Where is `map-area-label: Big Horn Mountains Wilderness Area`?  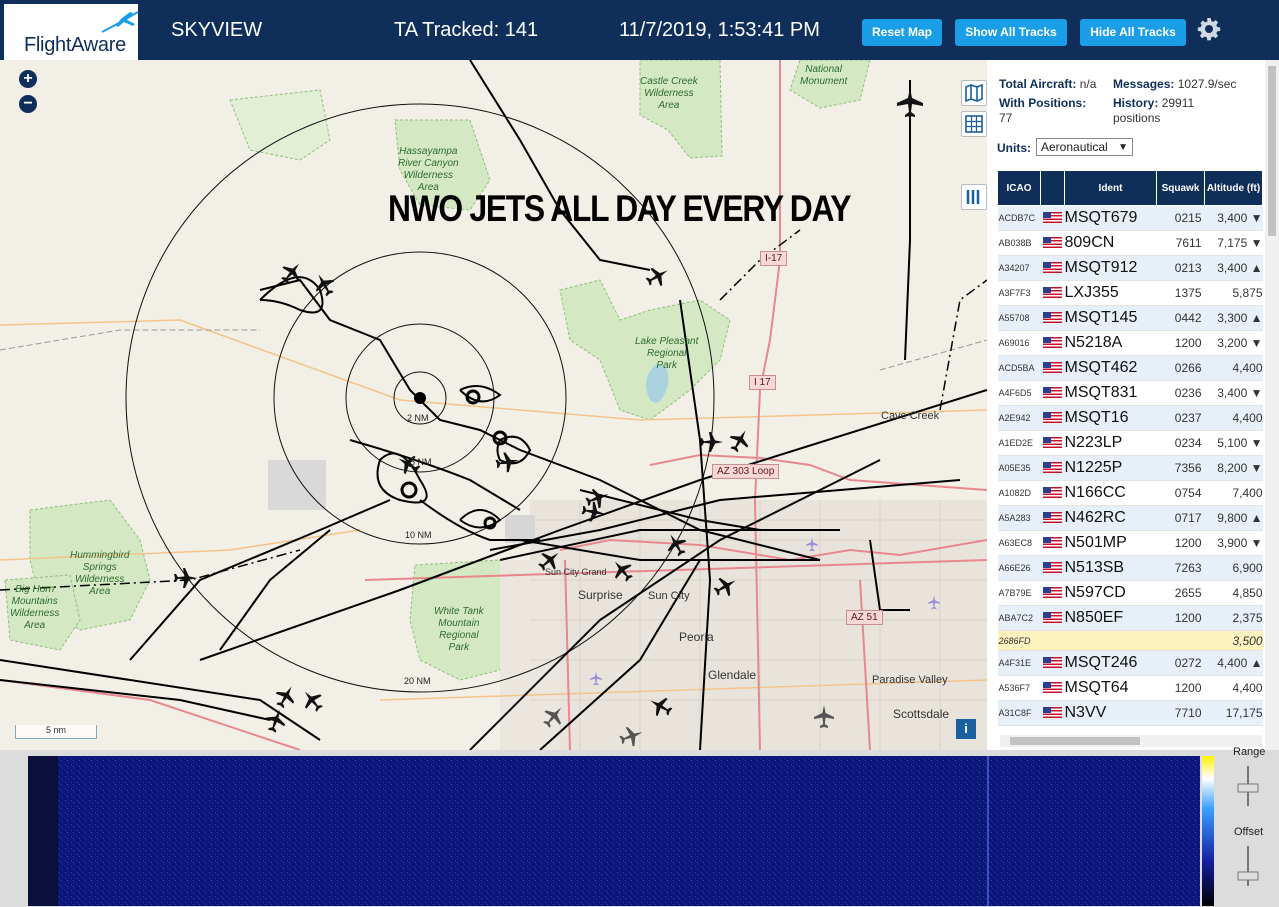
map-area-label: Big Horn Mountains Wilderness Area is located at coordinates (35, 607).